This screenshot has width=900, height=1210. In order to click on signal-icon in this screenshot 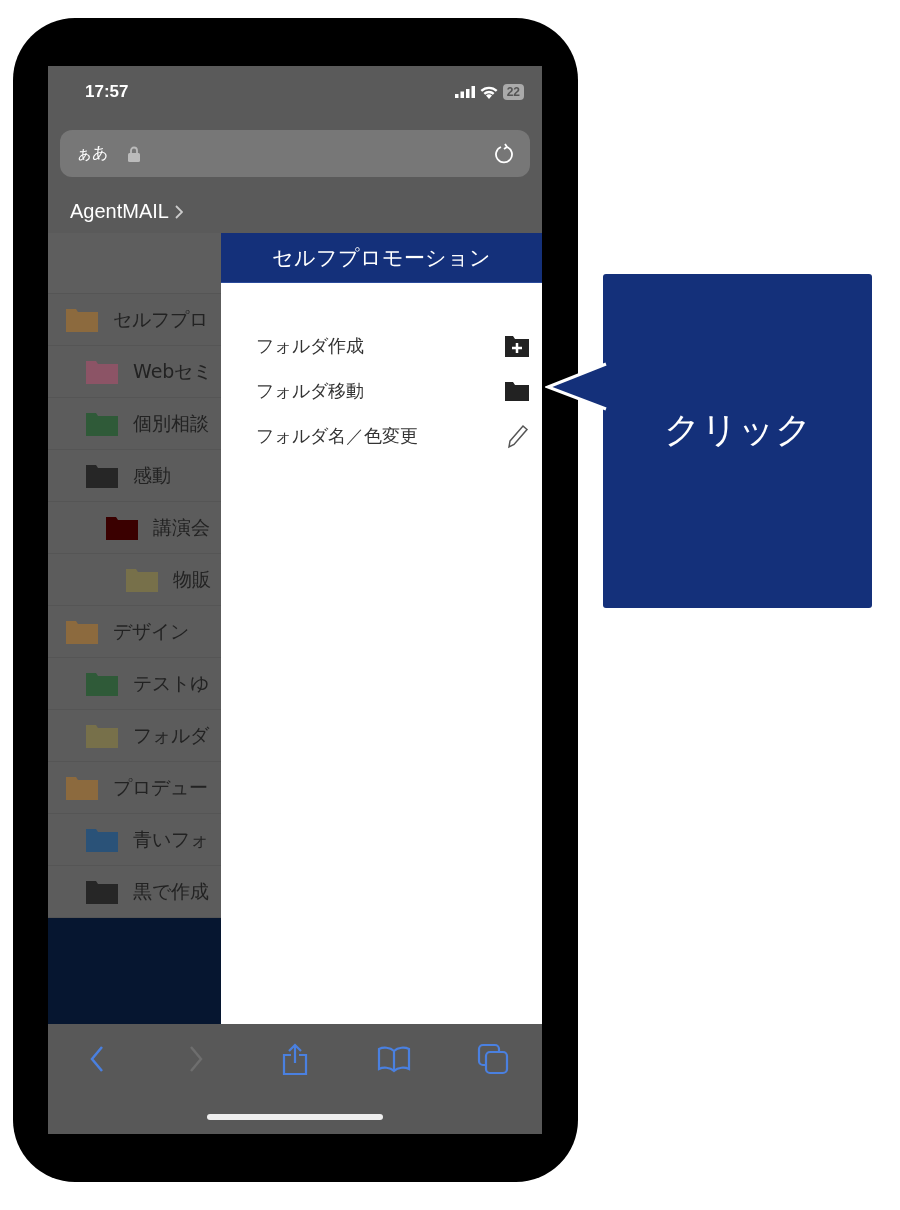, I will do `click(464, 92)`.